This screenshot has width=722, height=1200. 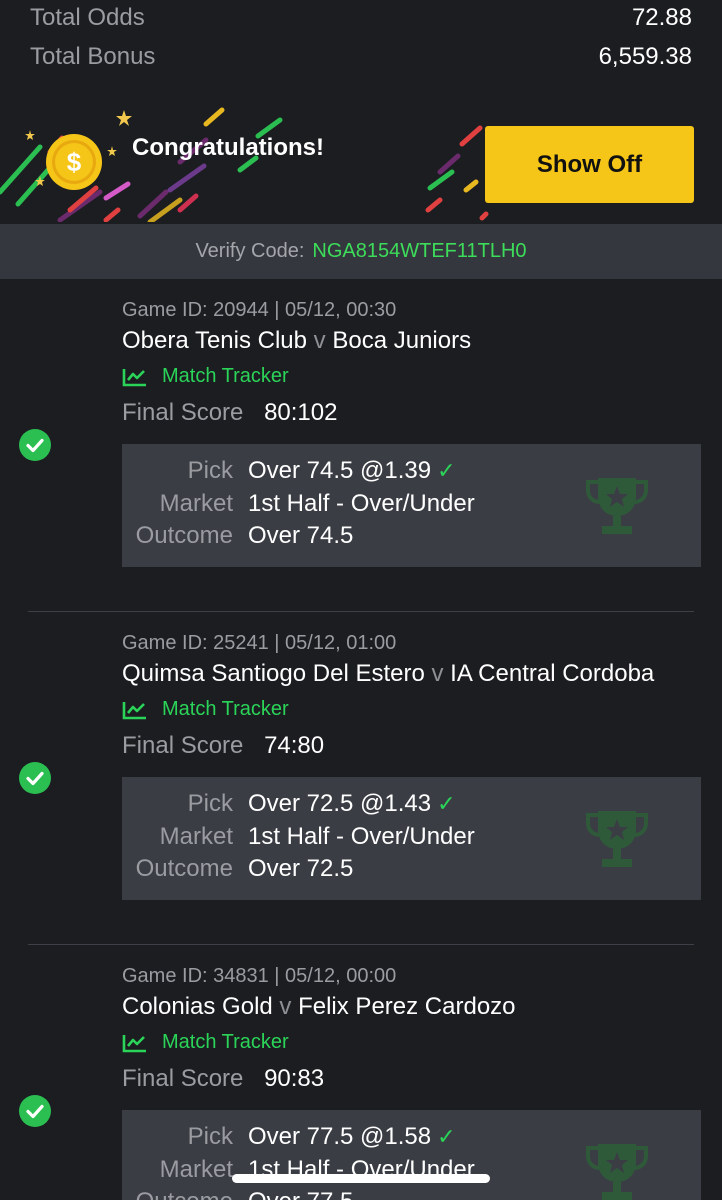 I want to click on home-team: Quimsa Santiogo Del Estero, so click(x=273, y=673).